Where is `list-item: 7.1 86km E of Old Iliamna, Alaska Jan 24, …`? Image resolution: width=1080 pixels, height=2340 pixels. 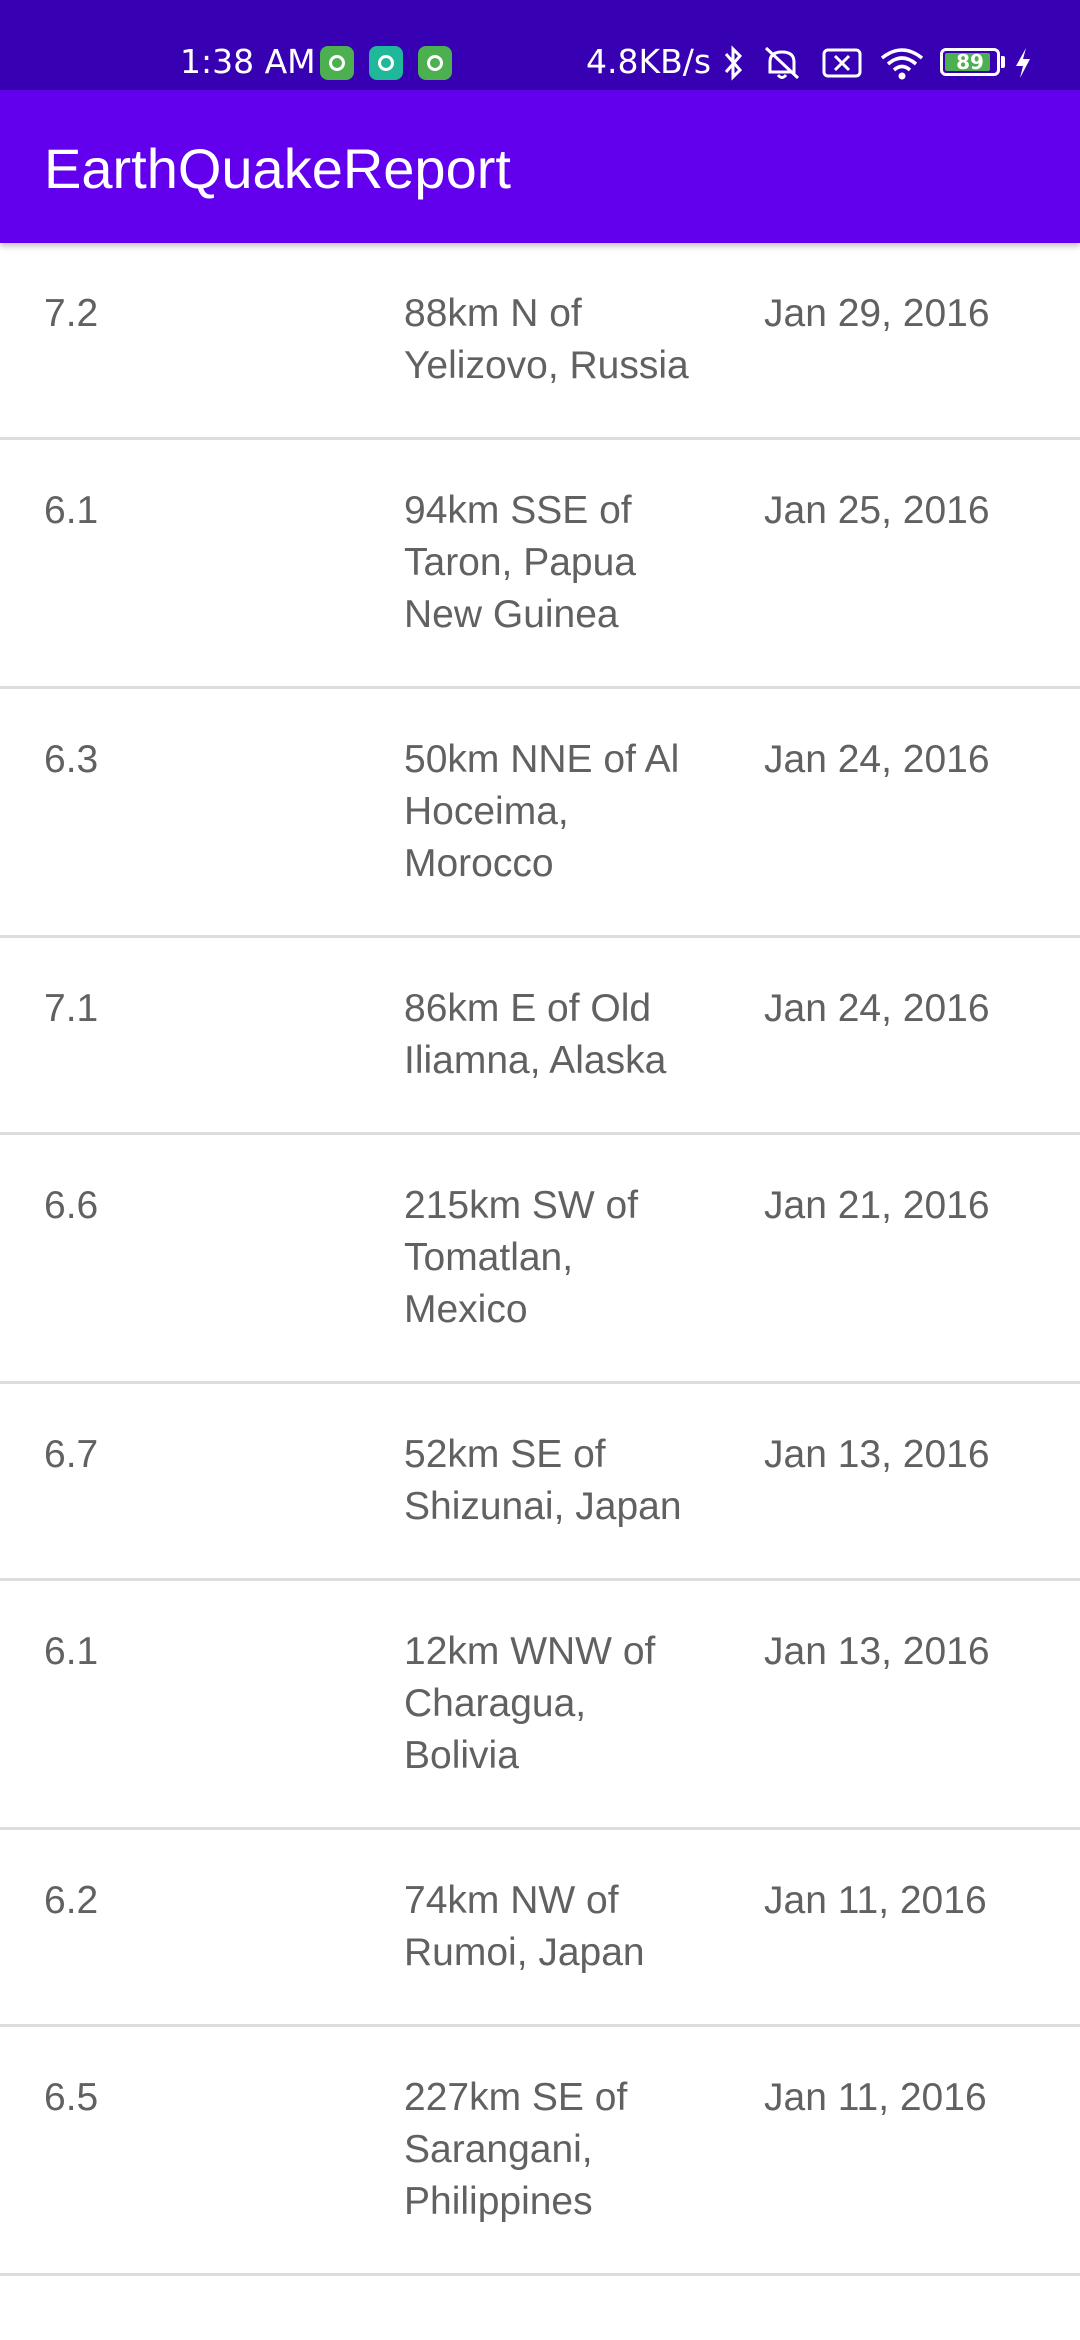 list-item: 7.1 86km E of Old Iliamna, Alaska Jan 24, … is located at coordinates (540, 1036).